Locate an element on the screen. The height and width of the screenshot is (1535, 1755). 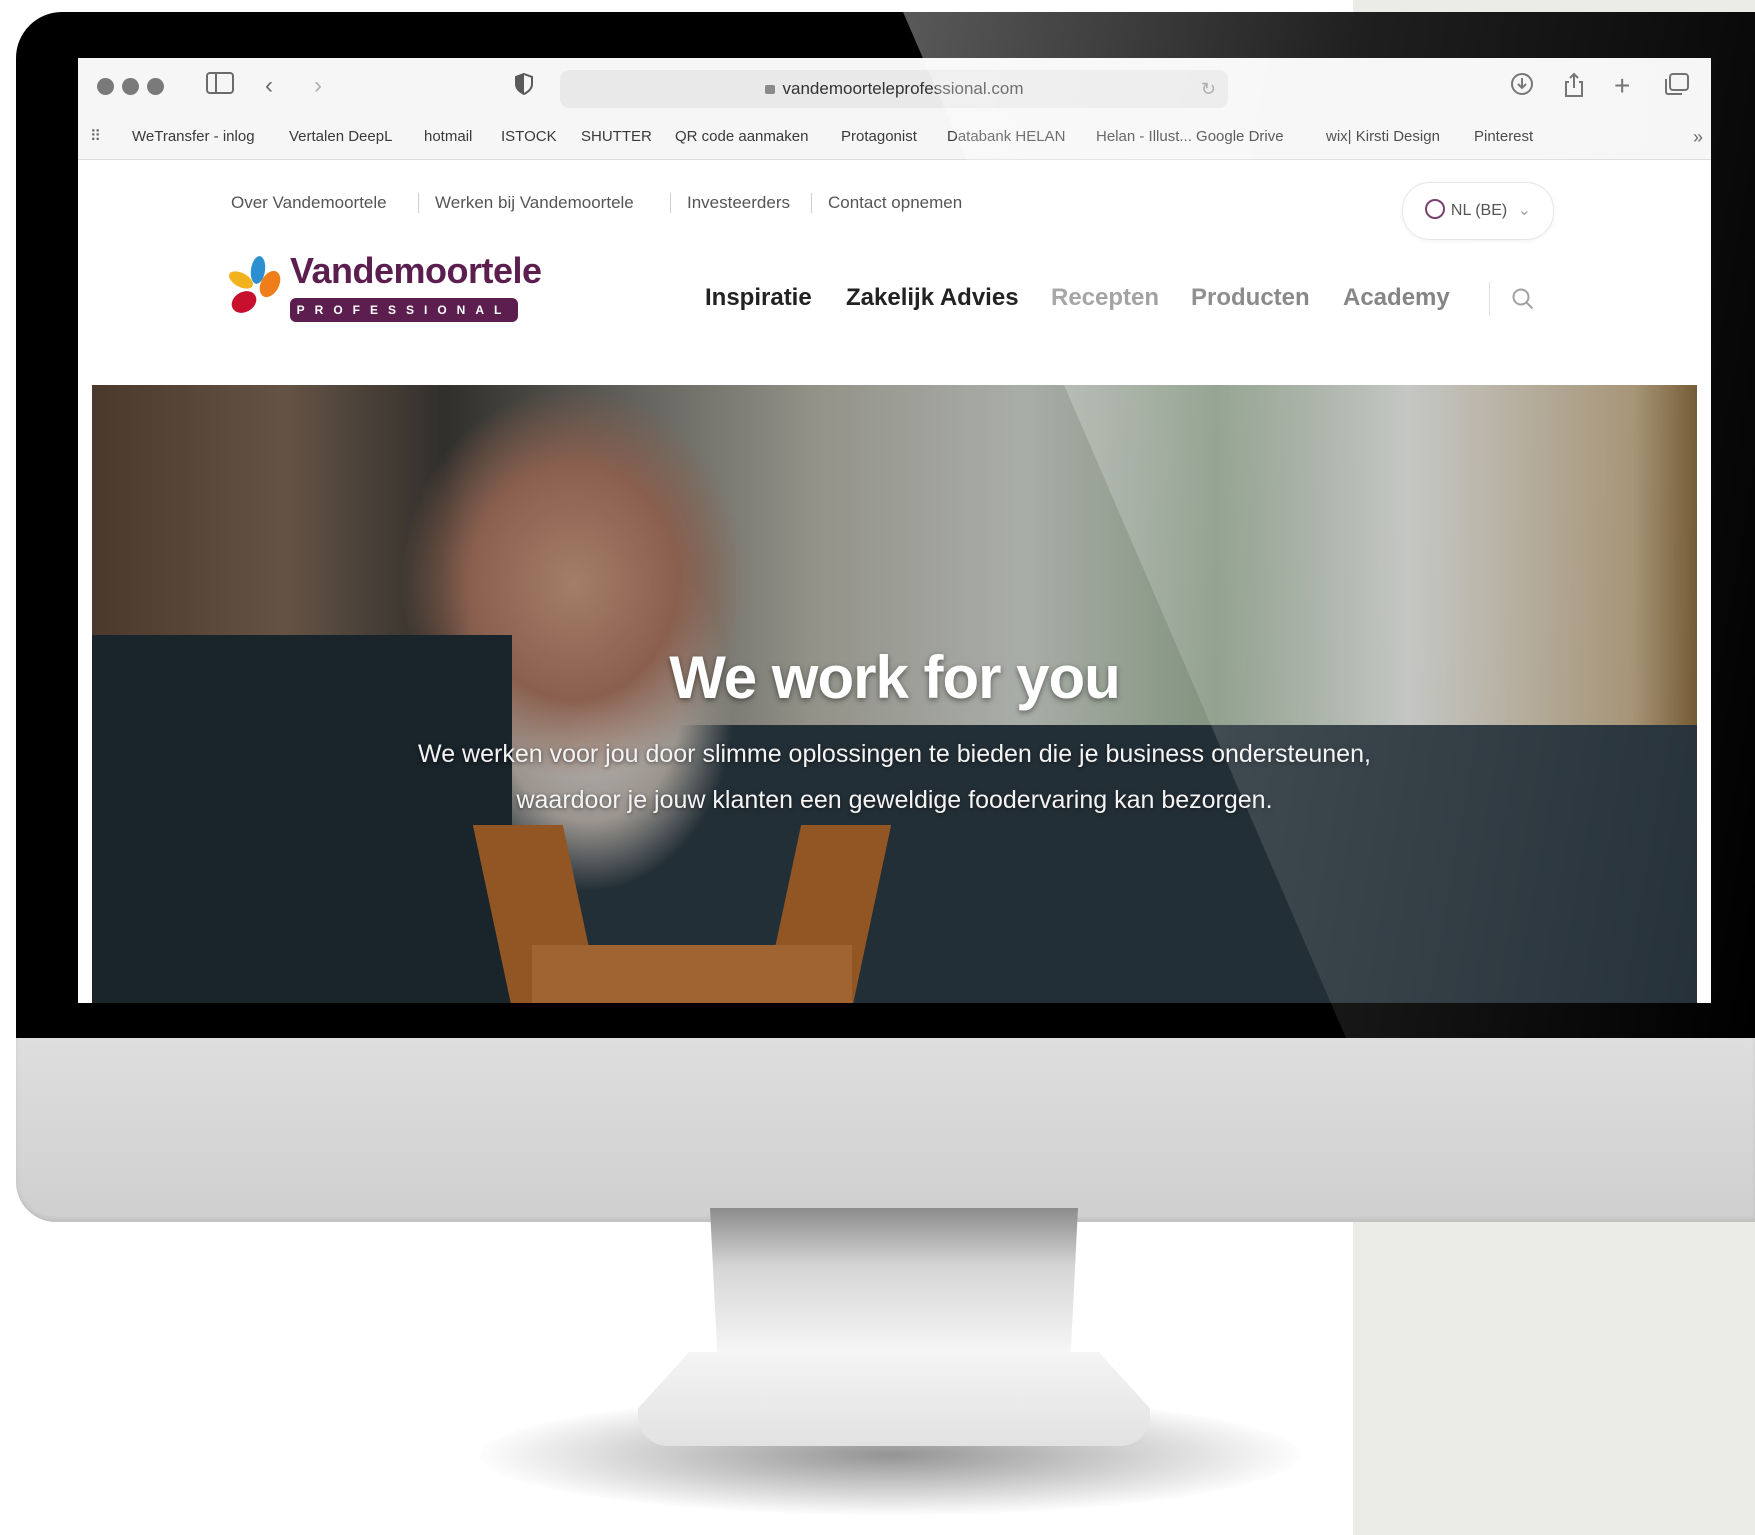
language-selector: NL (BE) ⌄ is located at coordinates (1478, 211).